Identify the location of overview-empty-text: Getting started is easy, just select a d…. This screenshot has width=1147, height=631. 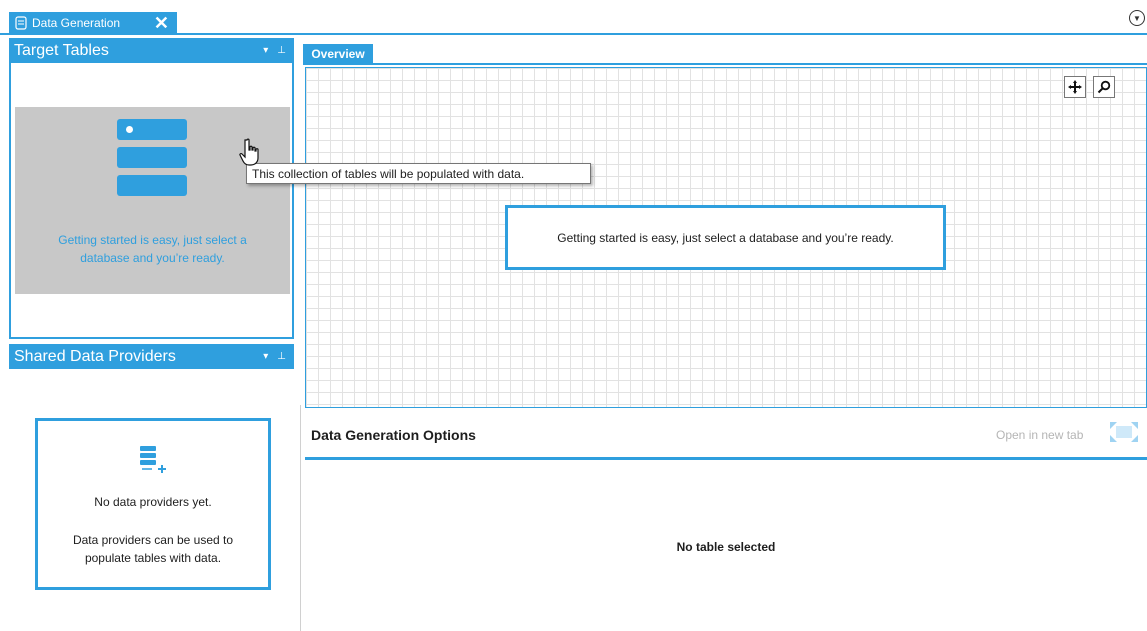
(725, 237).